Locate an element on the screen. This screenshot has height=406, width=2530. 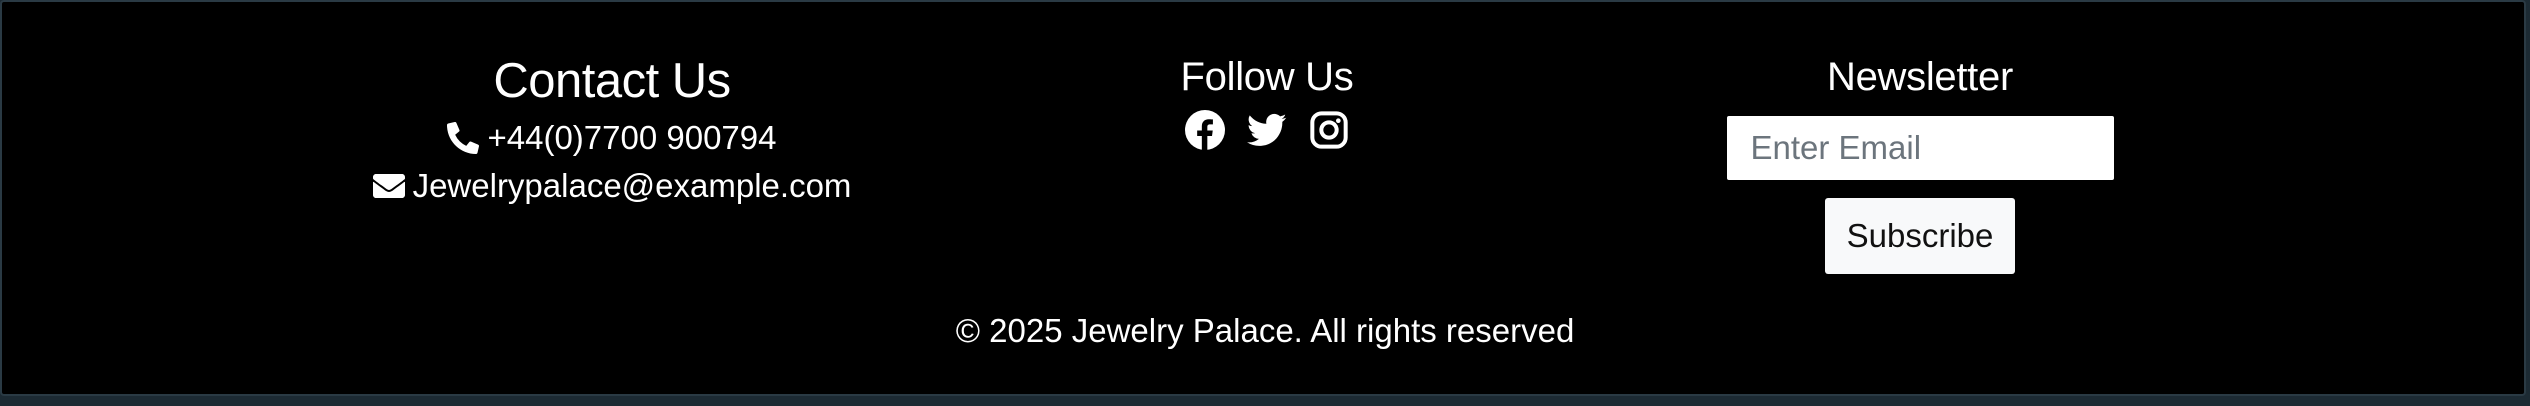
contact-phone: +44(0)7700 900794 is located at coordinates (612, 138).